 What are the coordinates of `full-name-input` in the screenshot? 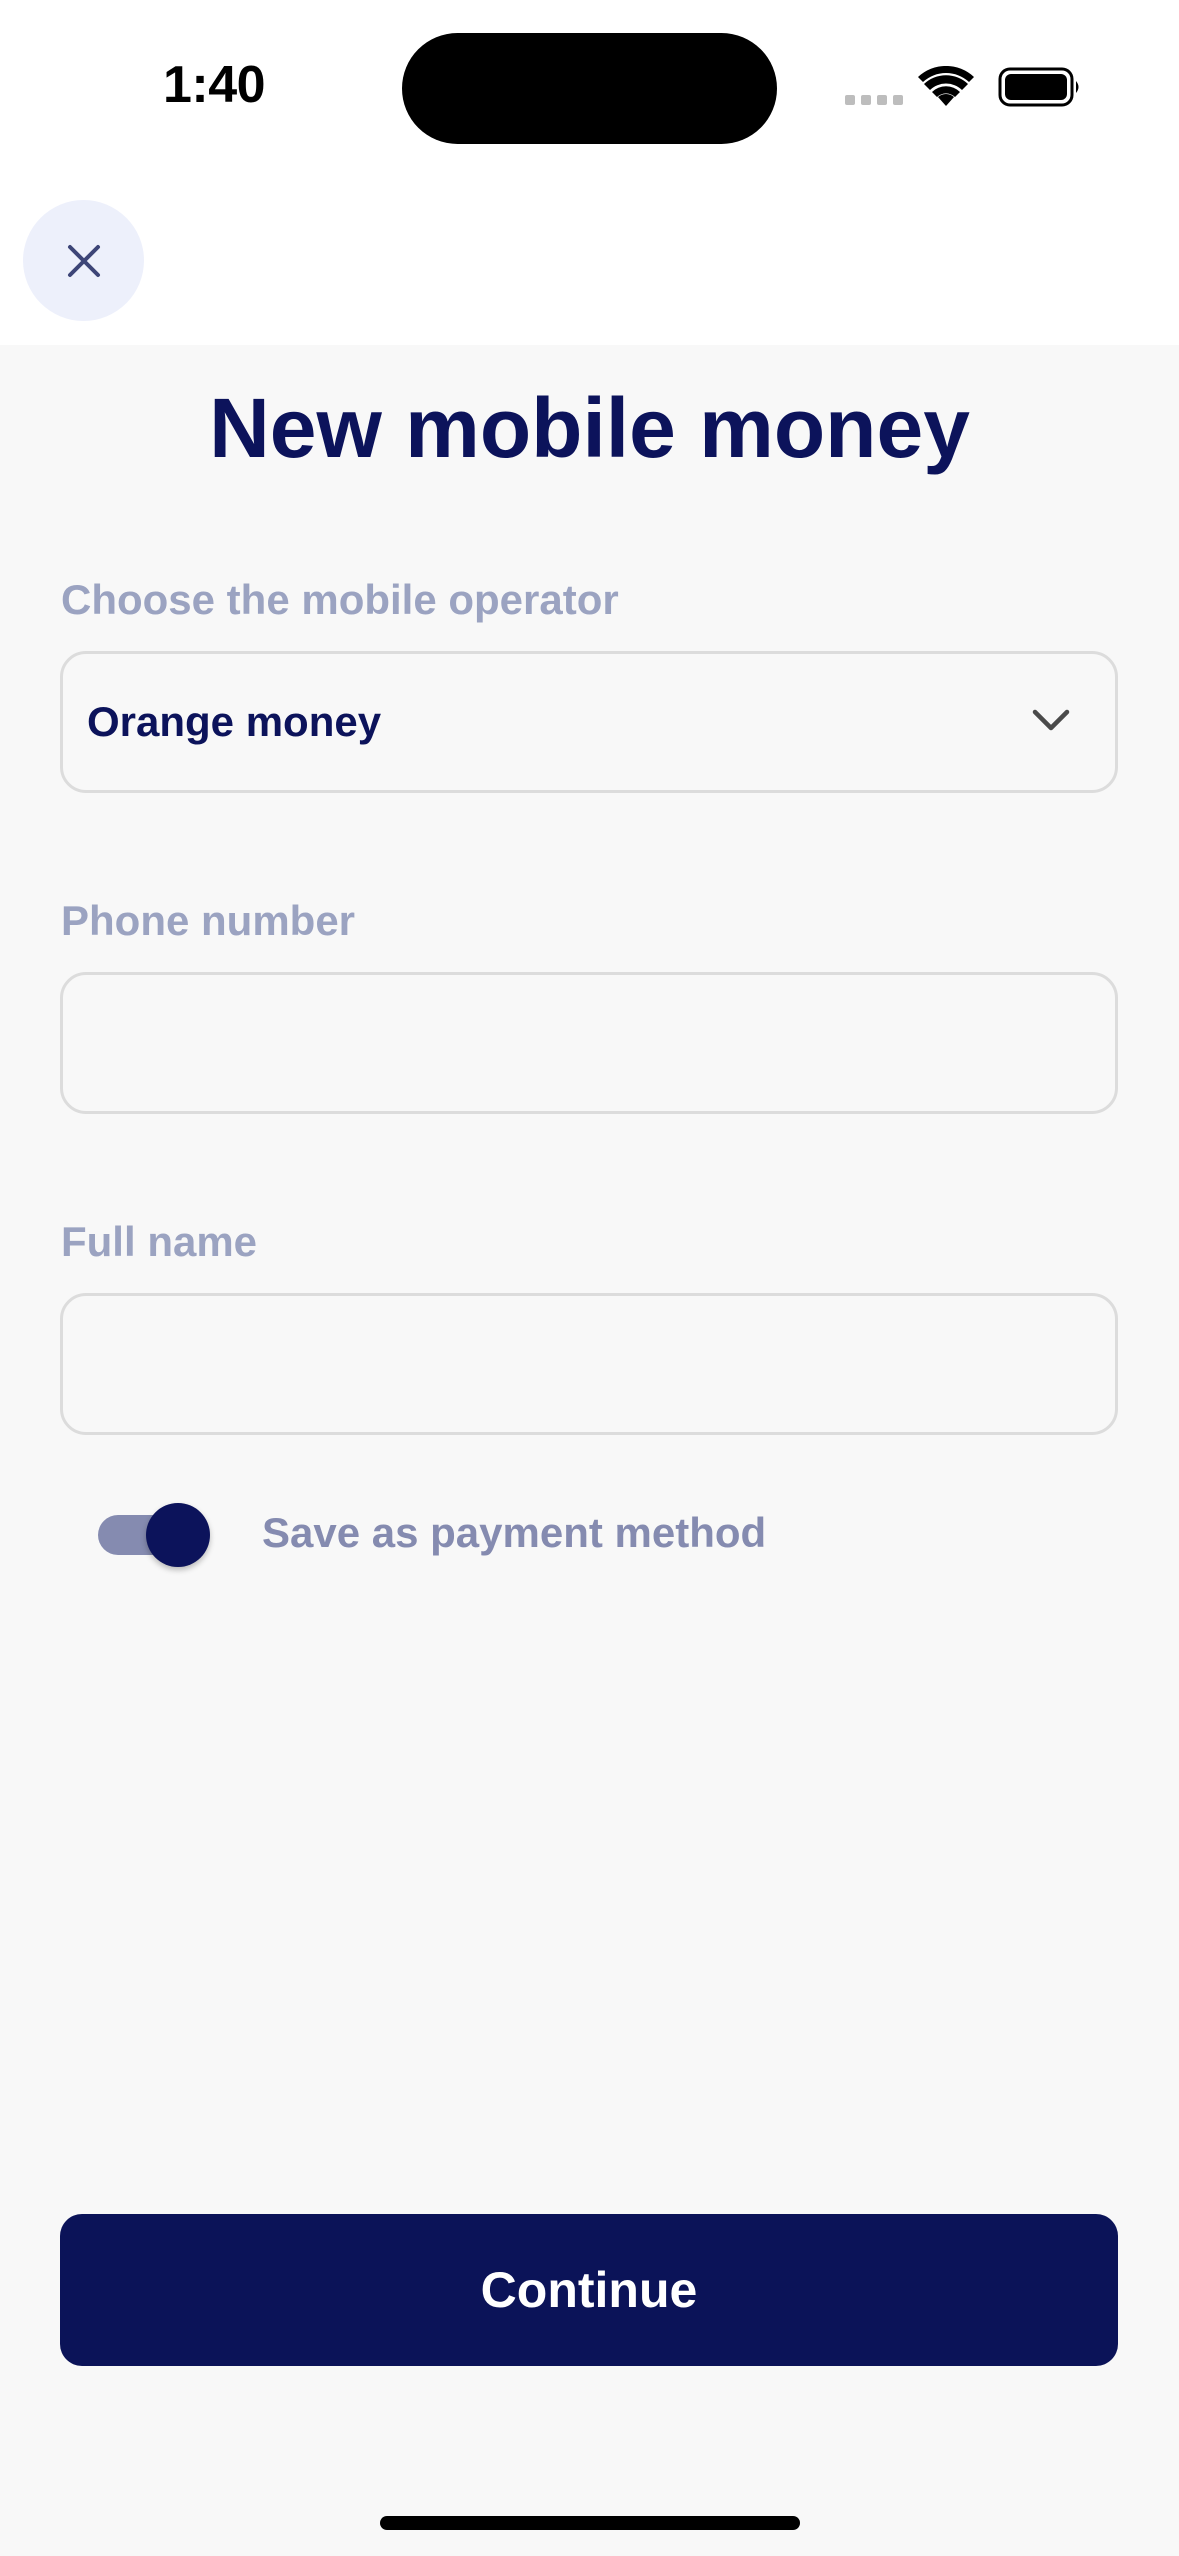 It's located at (589, 1364).